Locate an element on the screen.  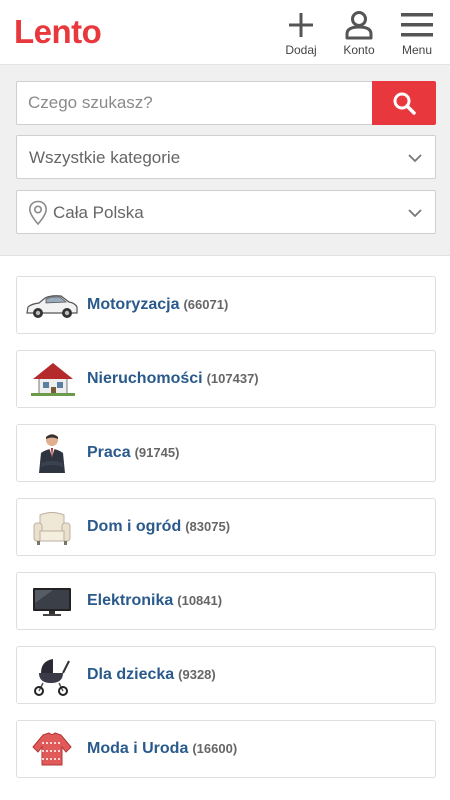
logo: Lento is located at coordinates (58, 32).